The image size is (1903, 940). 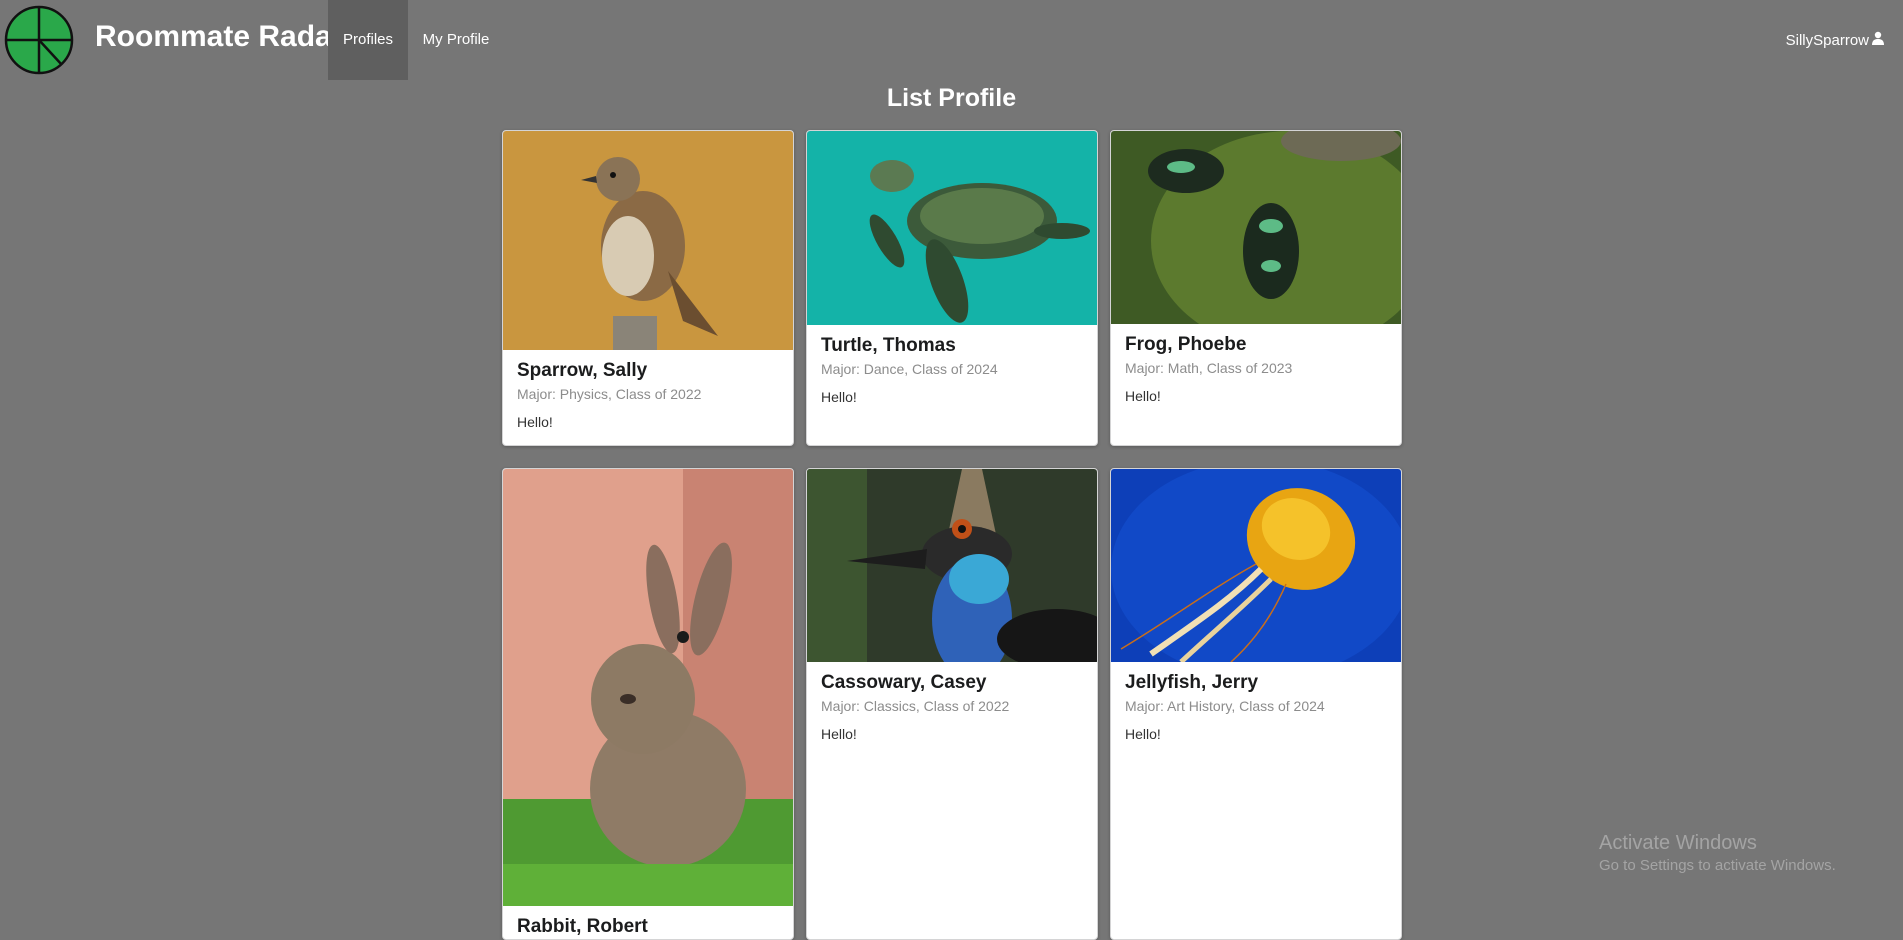 I want to click on profile-card-rabbit: Rabbit, Robert, so click(x=648, y=704).